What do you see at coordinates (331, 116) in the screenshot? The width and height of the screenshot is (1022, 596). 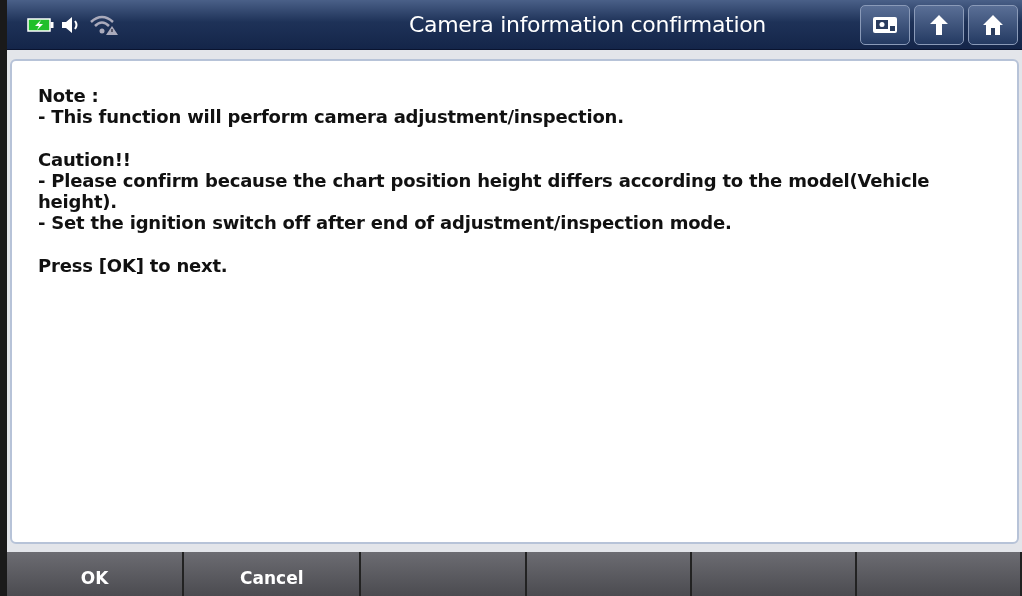 I see `message-text: - This function will perform camera adjustment/inspection.` at bounding box center [331, 116].